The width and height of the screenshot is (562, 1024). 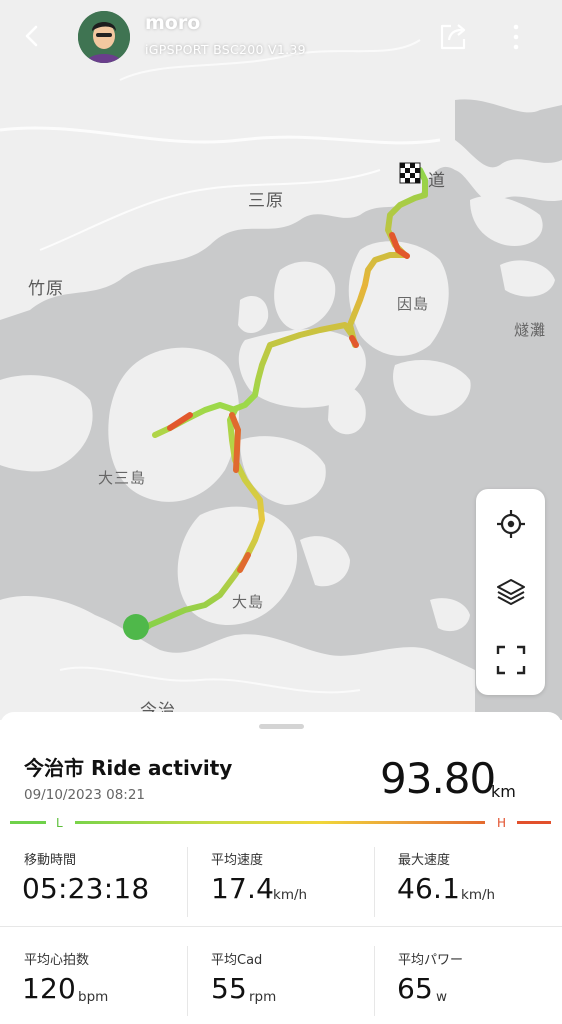 What do you see at coordinates (93, 997) in the screenshot?
I see `stat-unit: bpm` at bounding box center [93, 997].